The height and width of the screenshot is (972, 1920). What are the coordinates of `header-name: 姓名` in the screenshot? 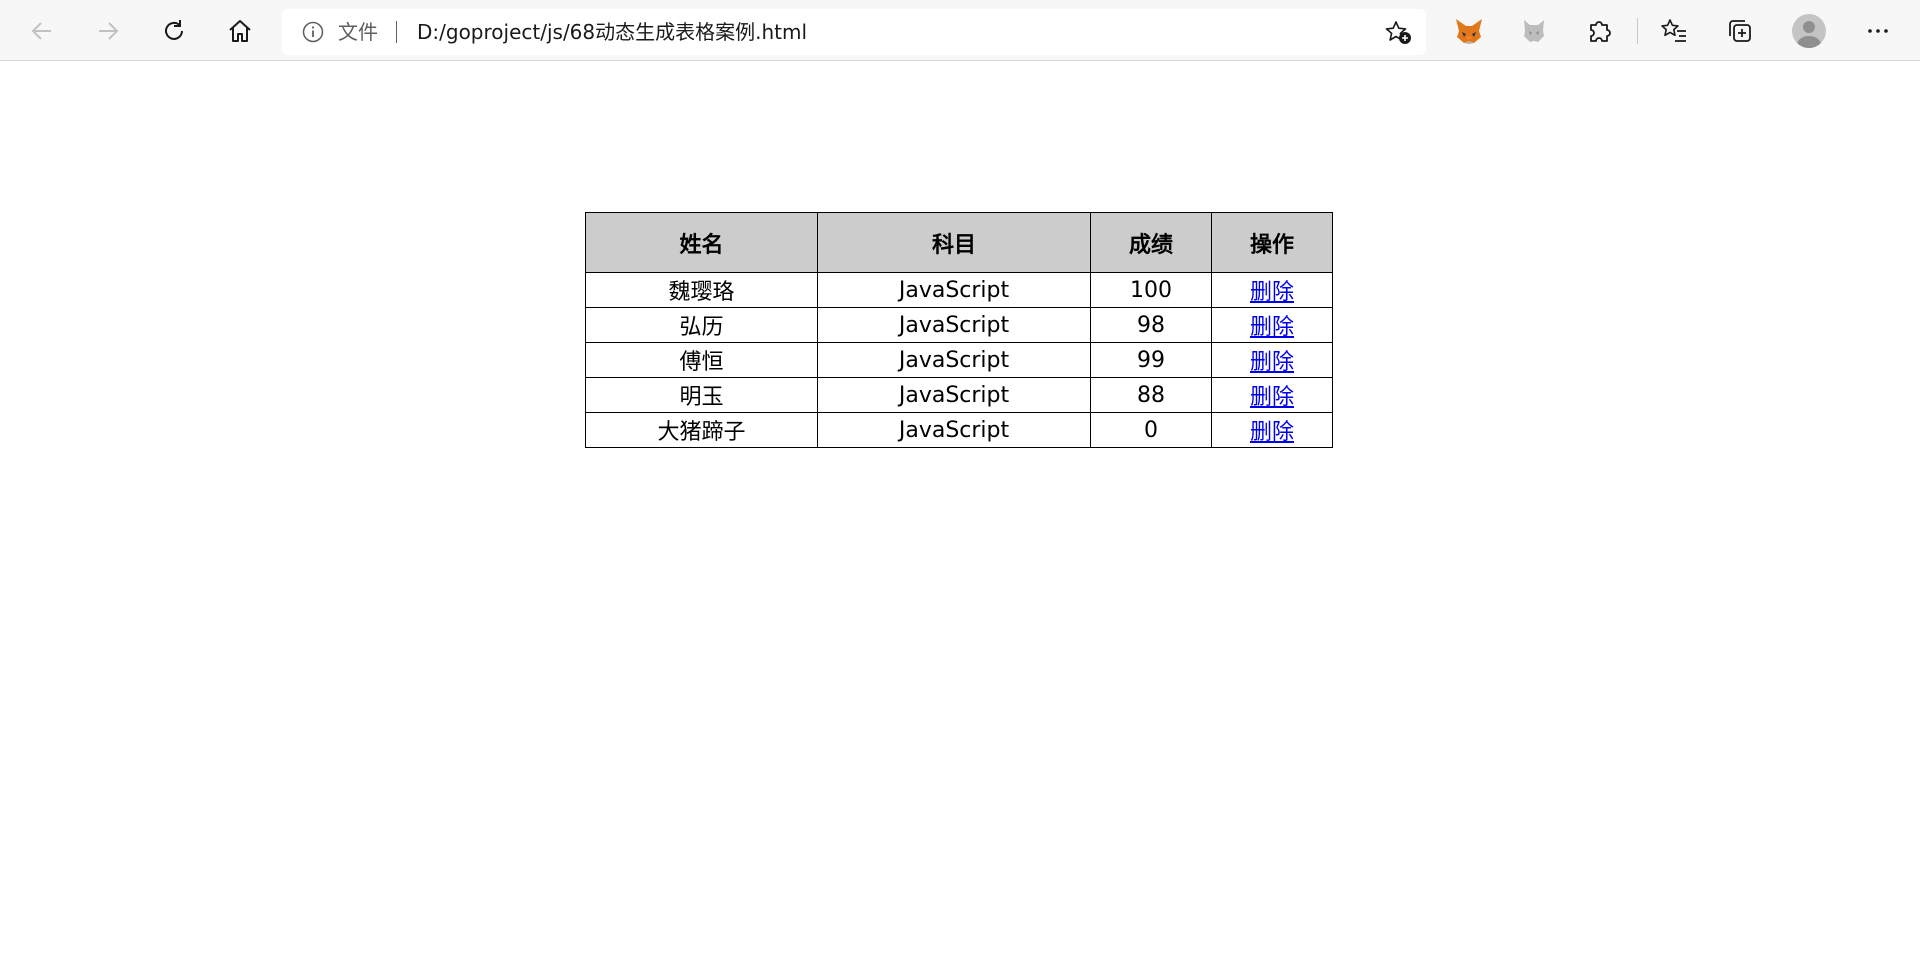 It's located at (701, 242).